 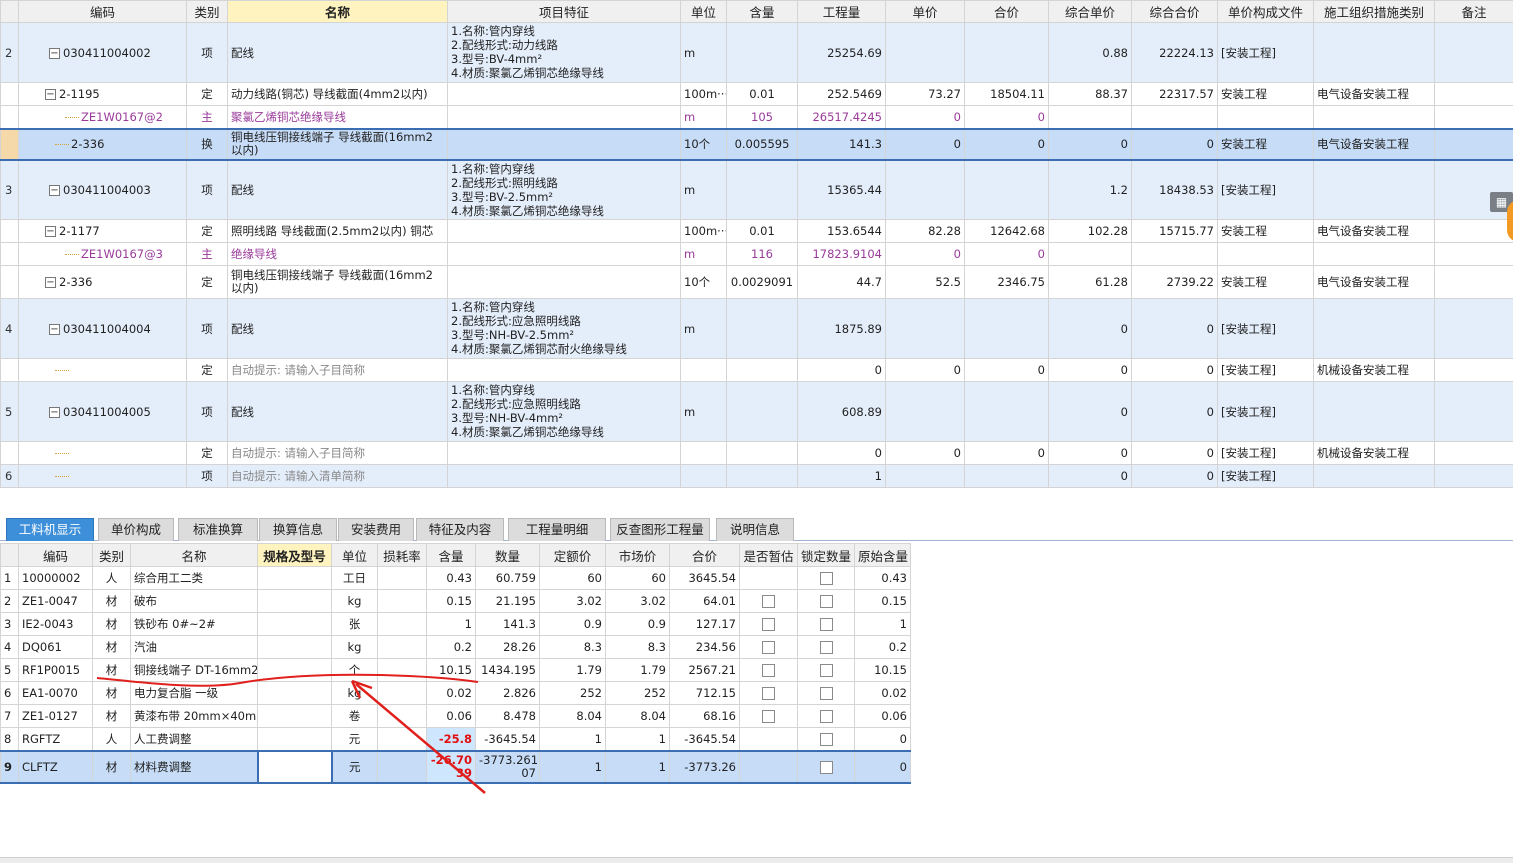 I want to click on resource-total: 2567.21, so click(x=704, y=670).